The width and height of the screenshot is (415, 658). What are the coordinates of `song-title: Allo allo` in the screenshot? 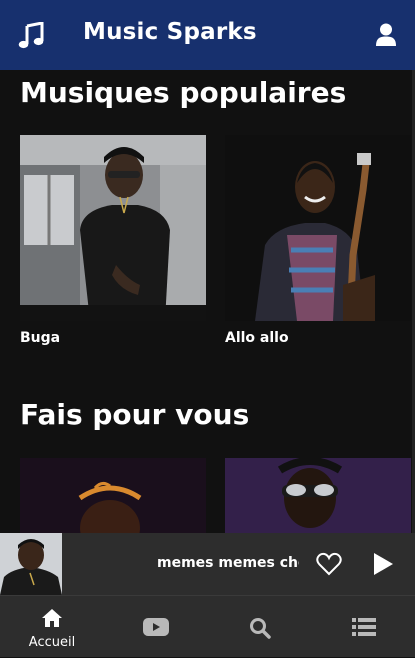 It's located at (257, 338).